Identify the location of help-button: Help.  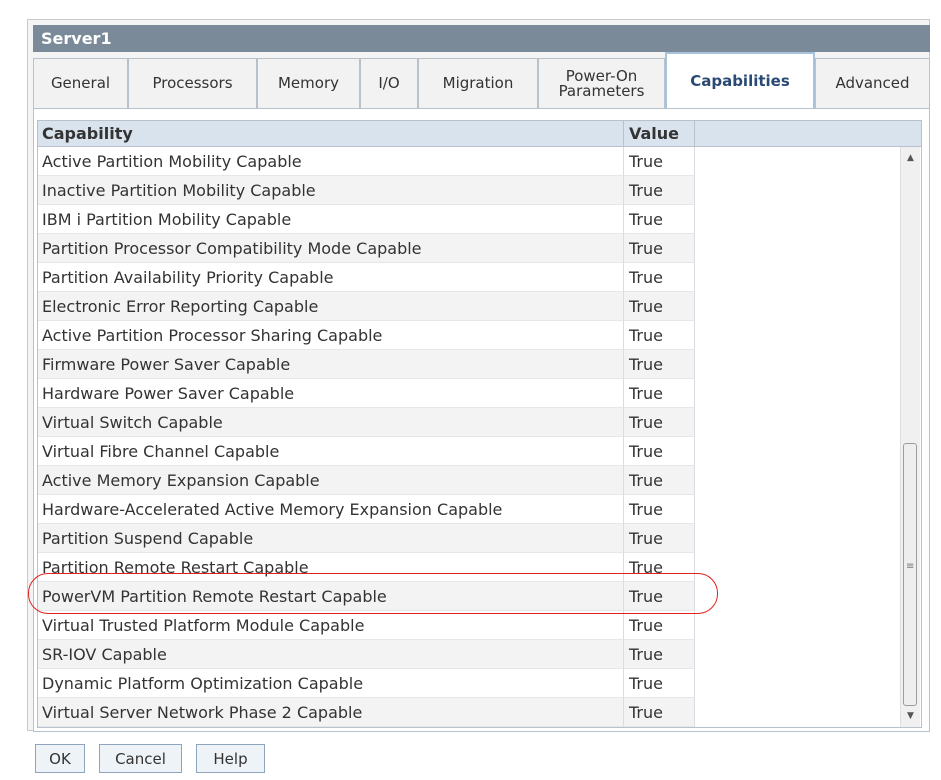
(230, 758).